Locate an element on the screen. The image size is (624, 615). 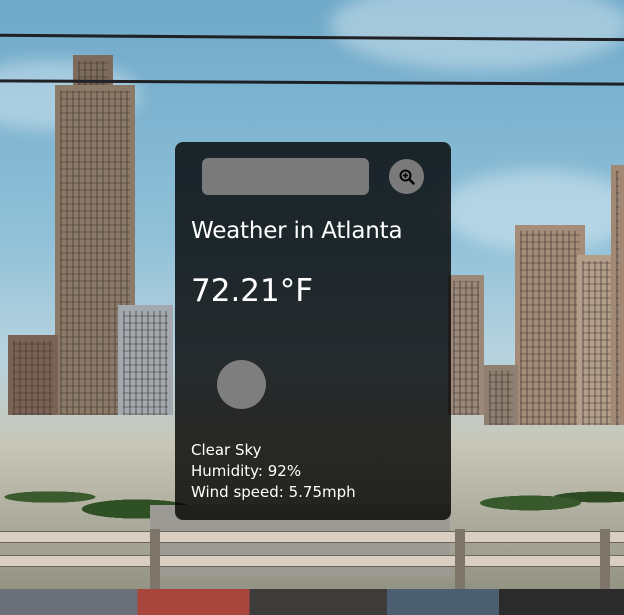
graffiti-wall is located at coordinates (312, 602).